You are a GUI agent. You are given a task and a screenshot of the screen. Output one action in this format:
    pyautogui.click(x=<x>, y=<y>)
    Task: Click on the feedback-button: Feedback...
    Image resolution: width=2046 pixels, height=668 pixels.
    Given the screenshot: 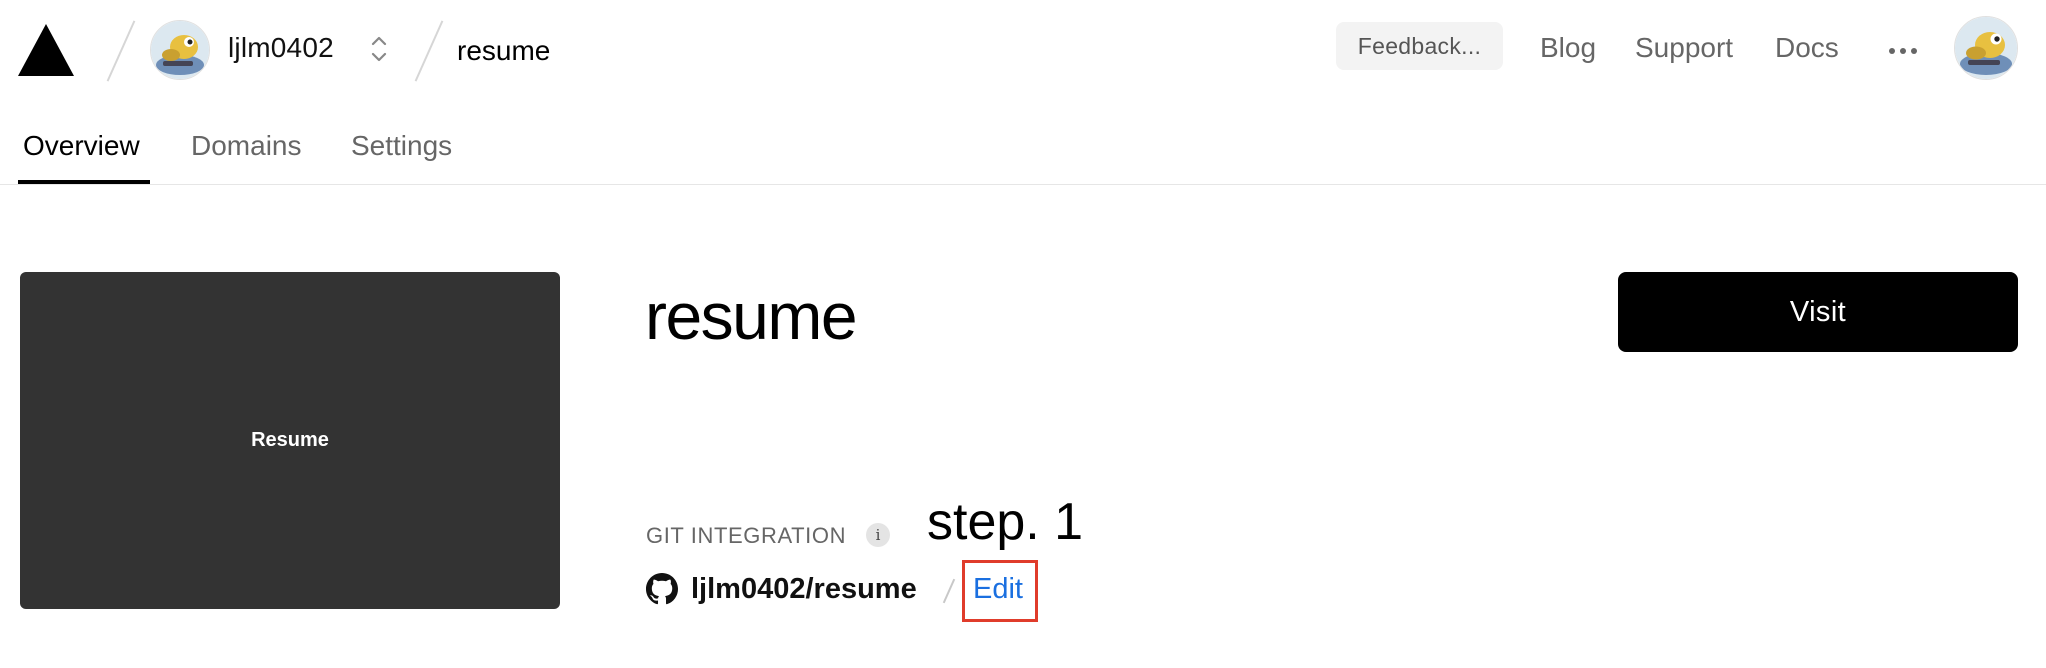 What is the action you would take?
    pyautogui.click(x=1419, y=46)
    